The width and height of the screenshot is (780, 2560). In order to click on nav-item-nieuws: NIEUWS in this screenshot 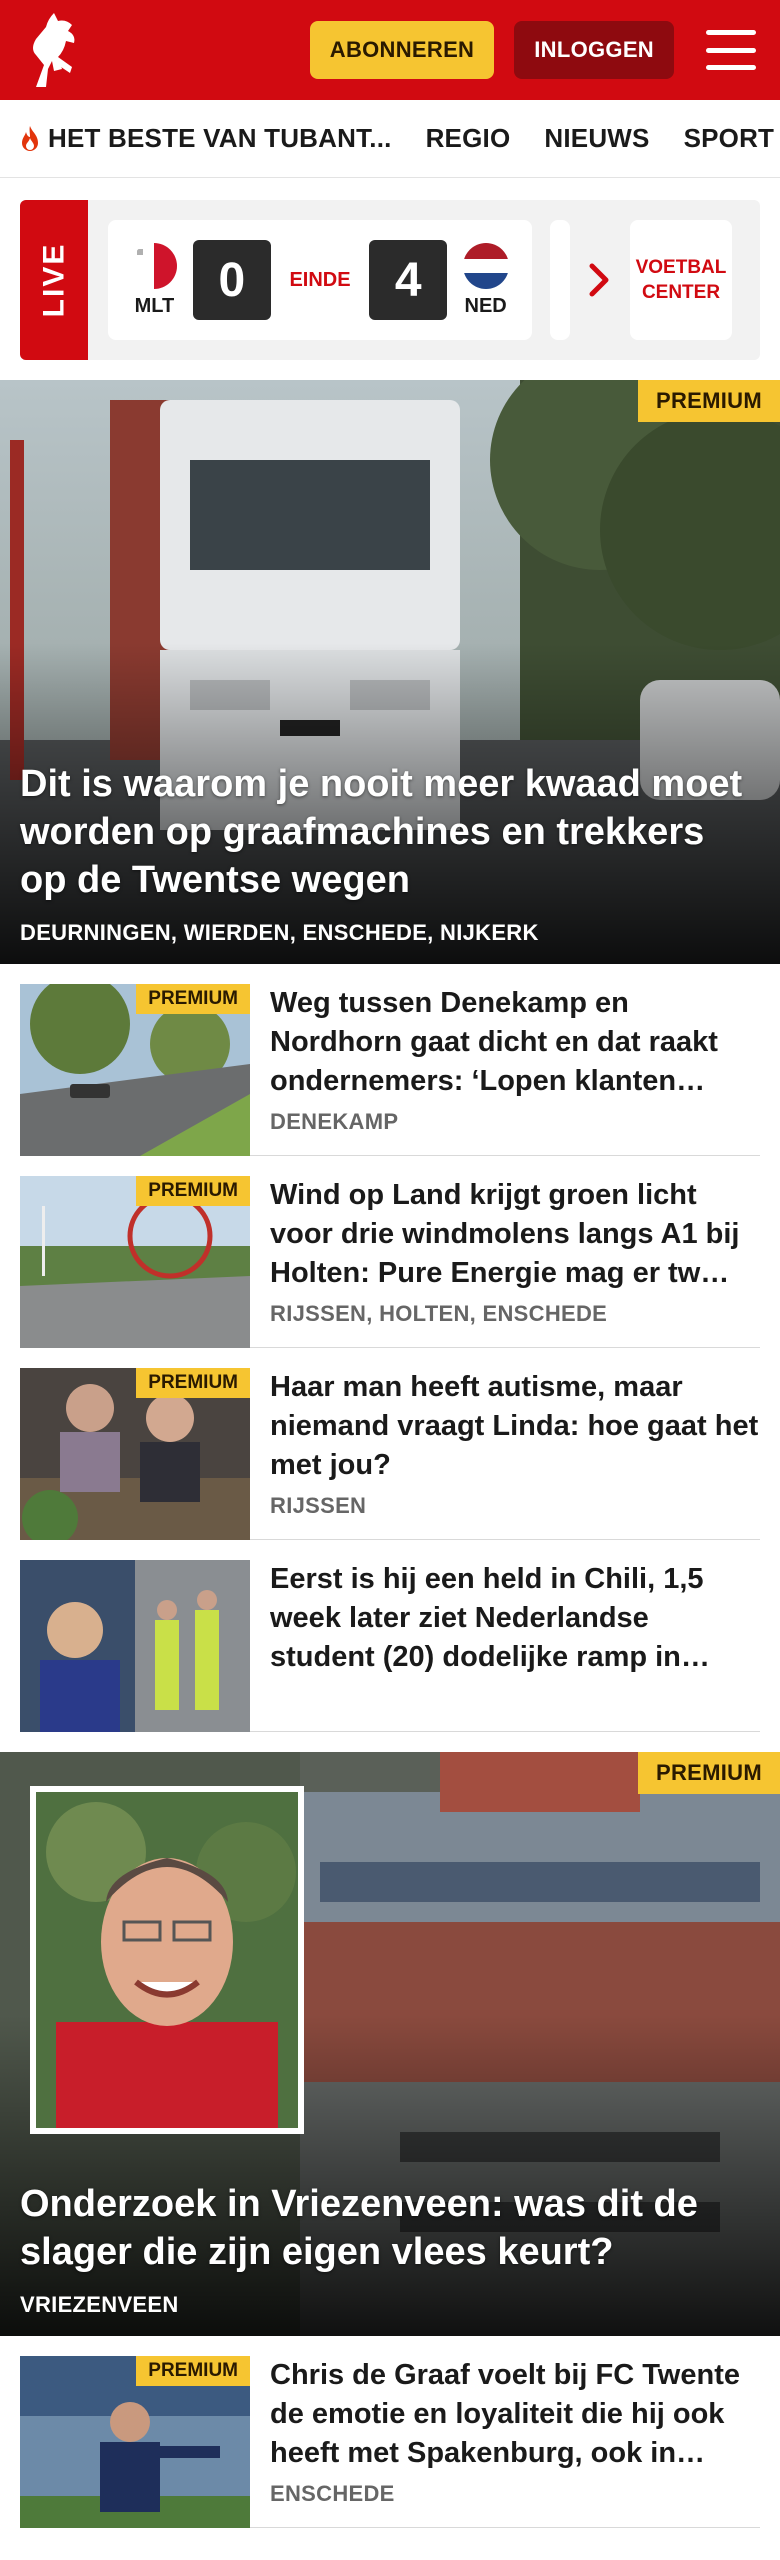, I will do `click(596, 138)`.